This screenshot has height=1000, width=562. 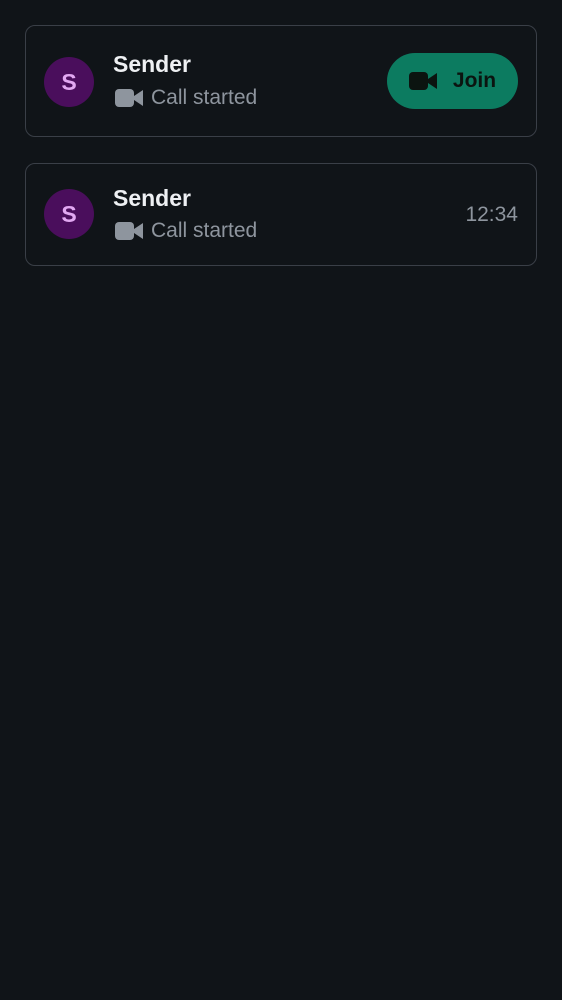 What do you see at coordinates (281, 214) in the screenshot?
I see `call-card: S Sender Call started 12:34` at bounding box center [281, 214].